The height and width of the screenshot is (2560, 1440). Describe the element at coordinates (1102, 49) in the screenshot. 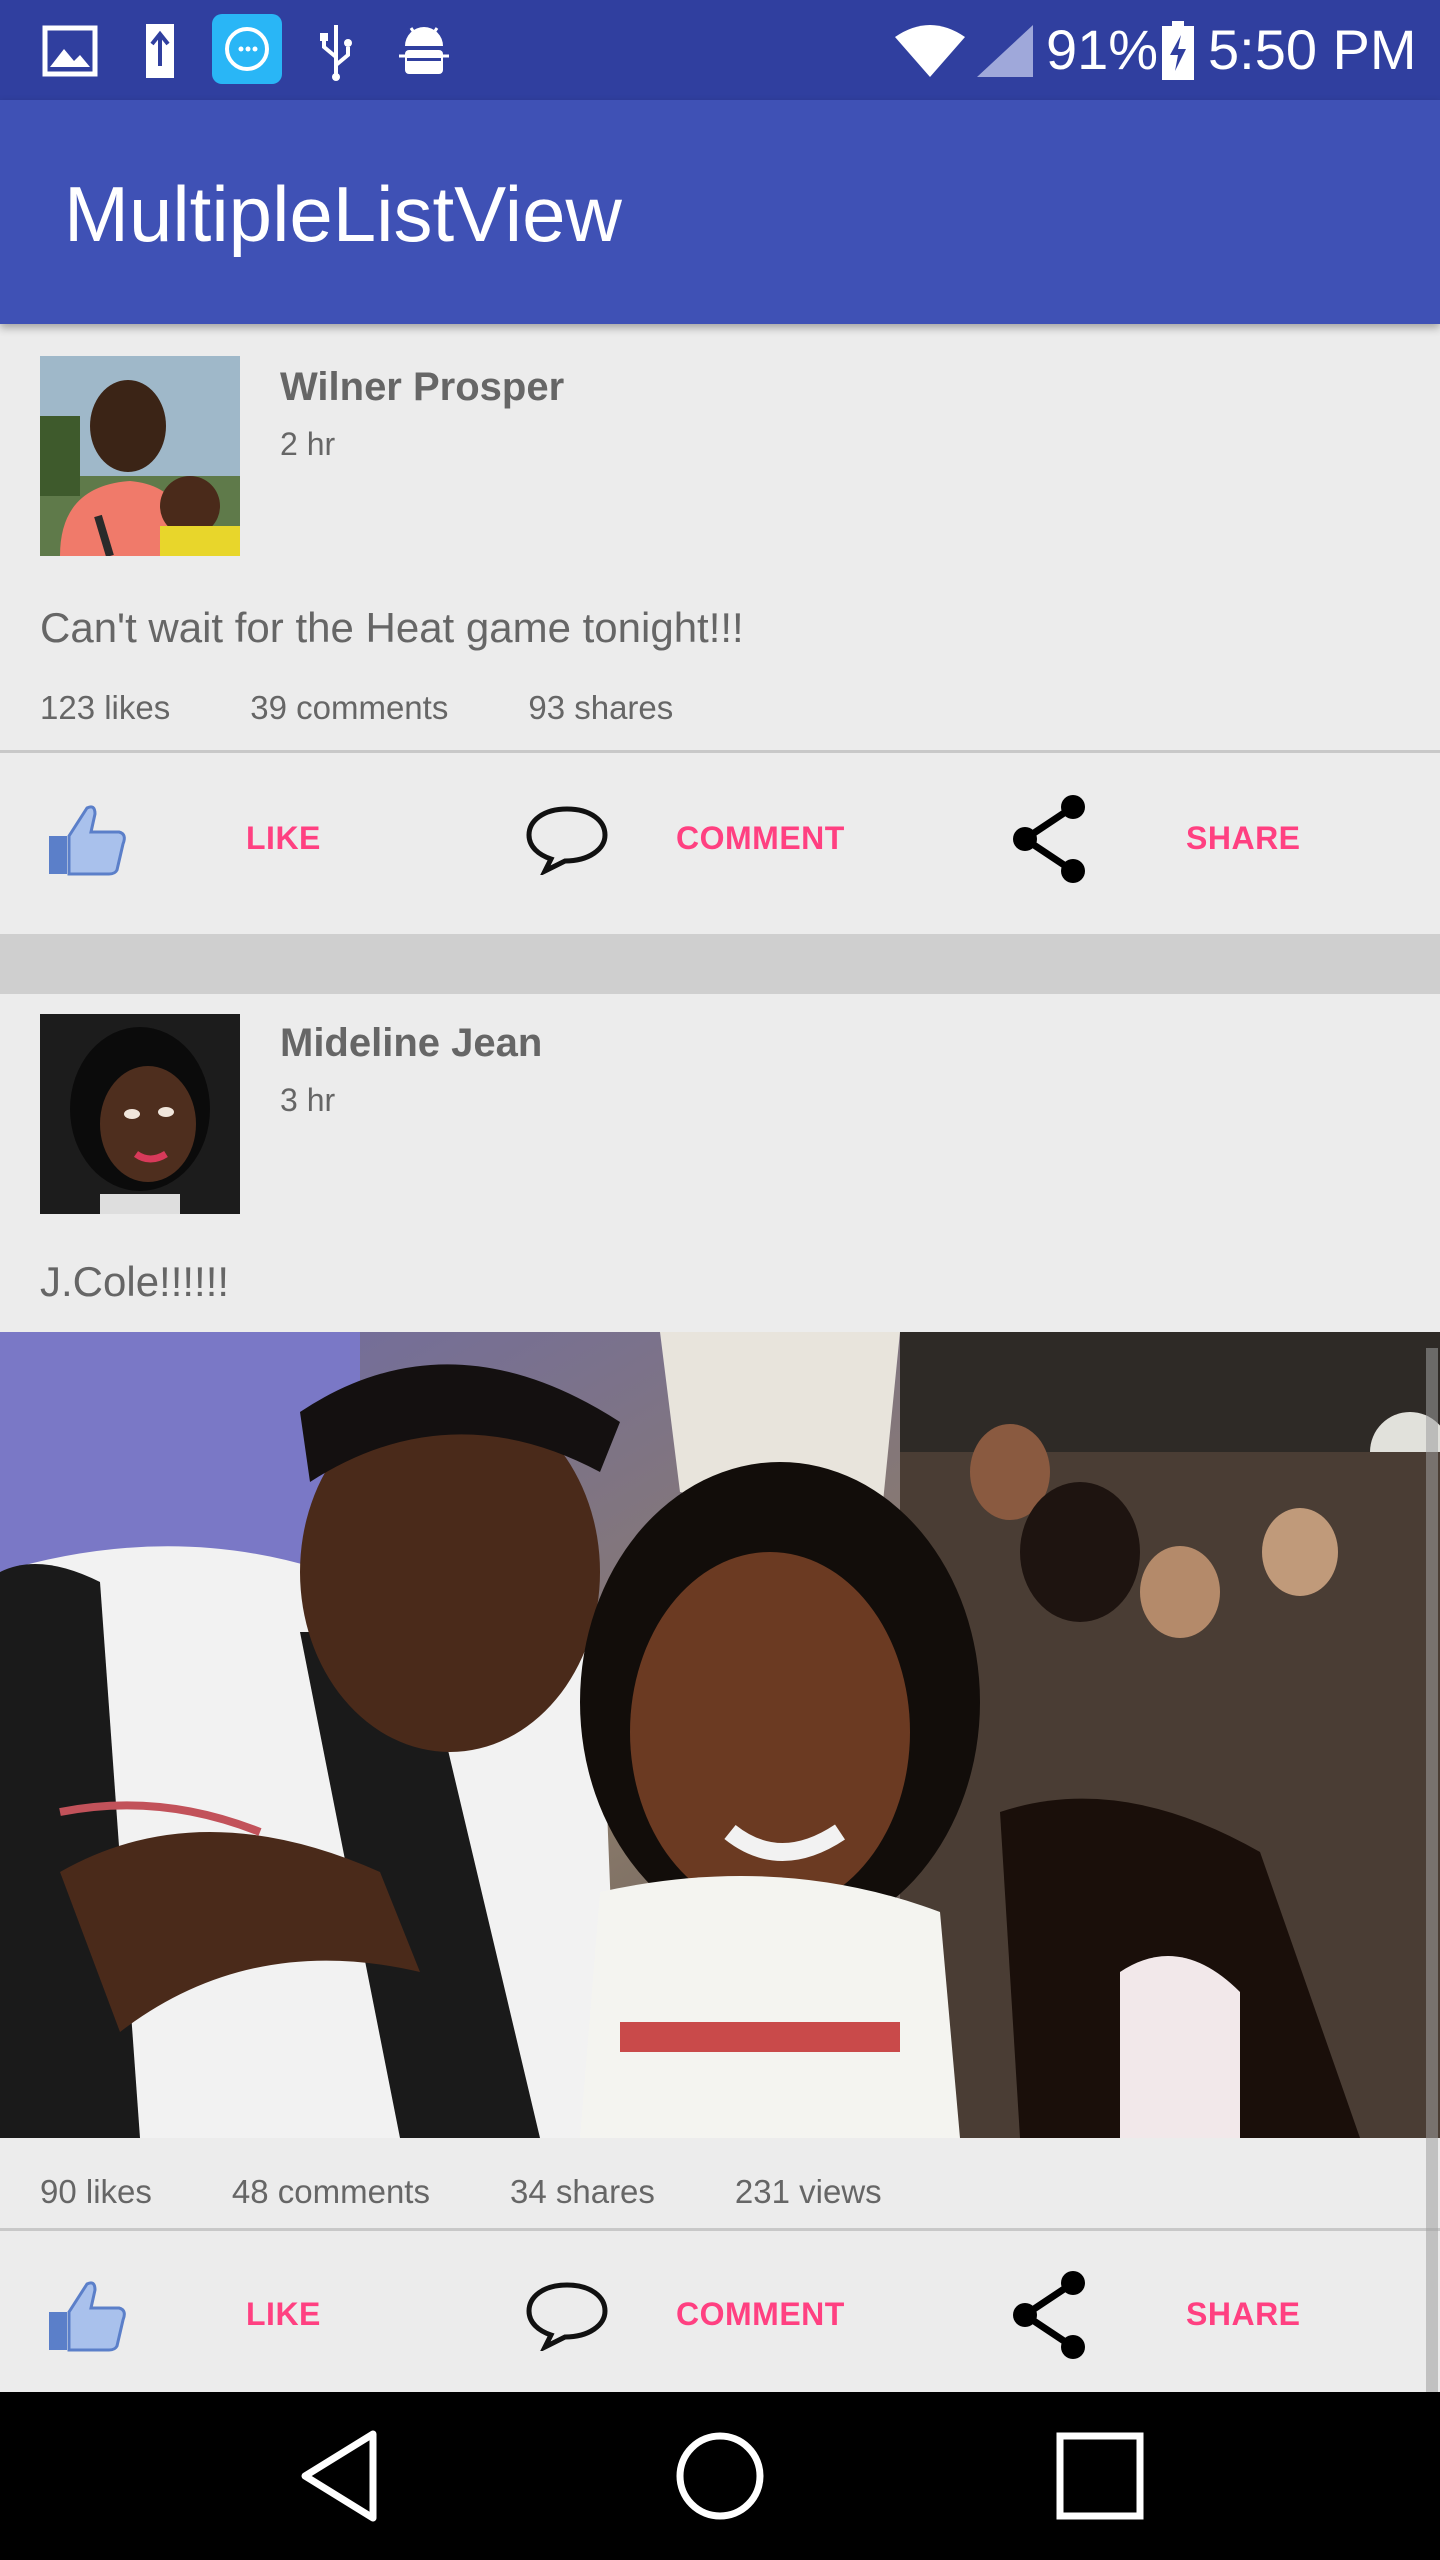

I see `battery-percent: 91%` at that location.